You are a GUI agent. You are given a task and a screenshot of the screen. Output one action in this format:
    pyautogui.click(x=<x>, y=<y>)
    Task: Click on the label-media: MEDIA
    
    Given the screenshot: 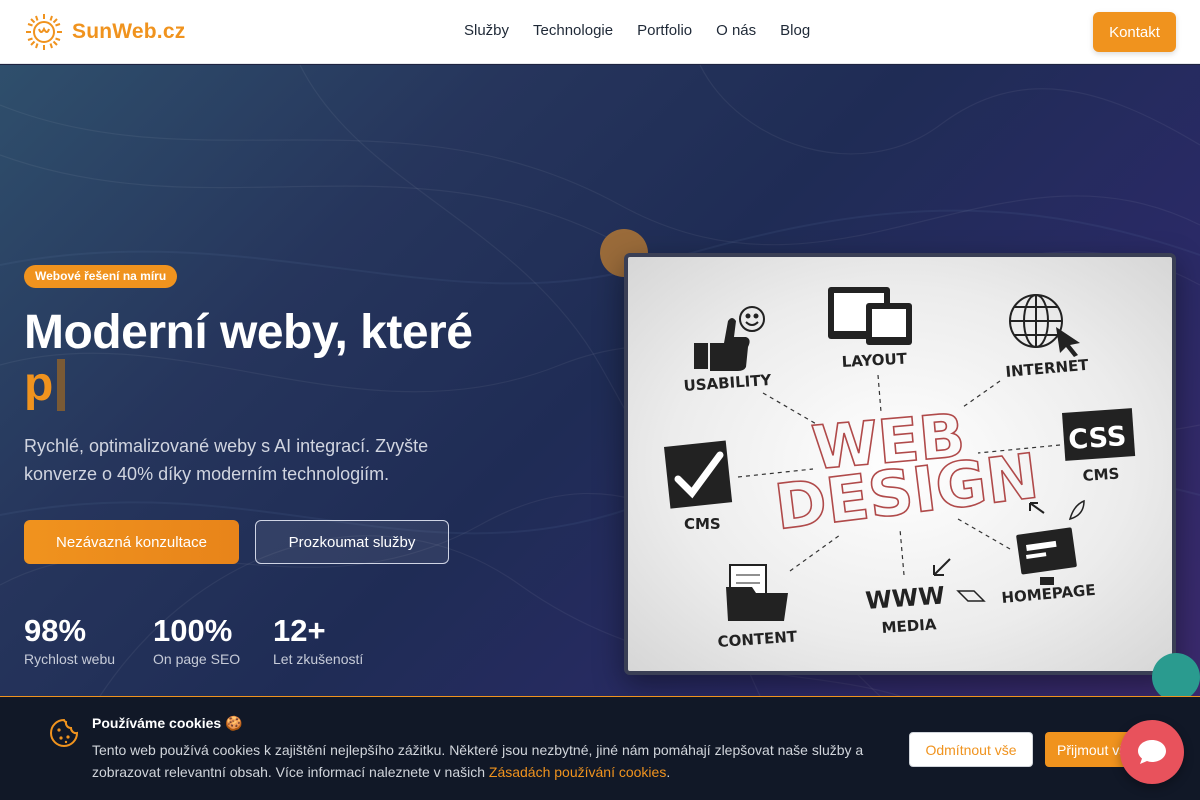 What is the action you would take?
    pyautogui.click(x=909, y=626)
    